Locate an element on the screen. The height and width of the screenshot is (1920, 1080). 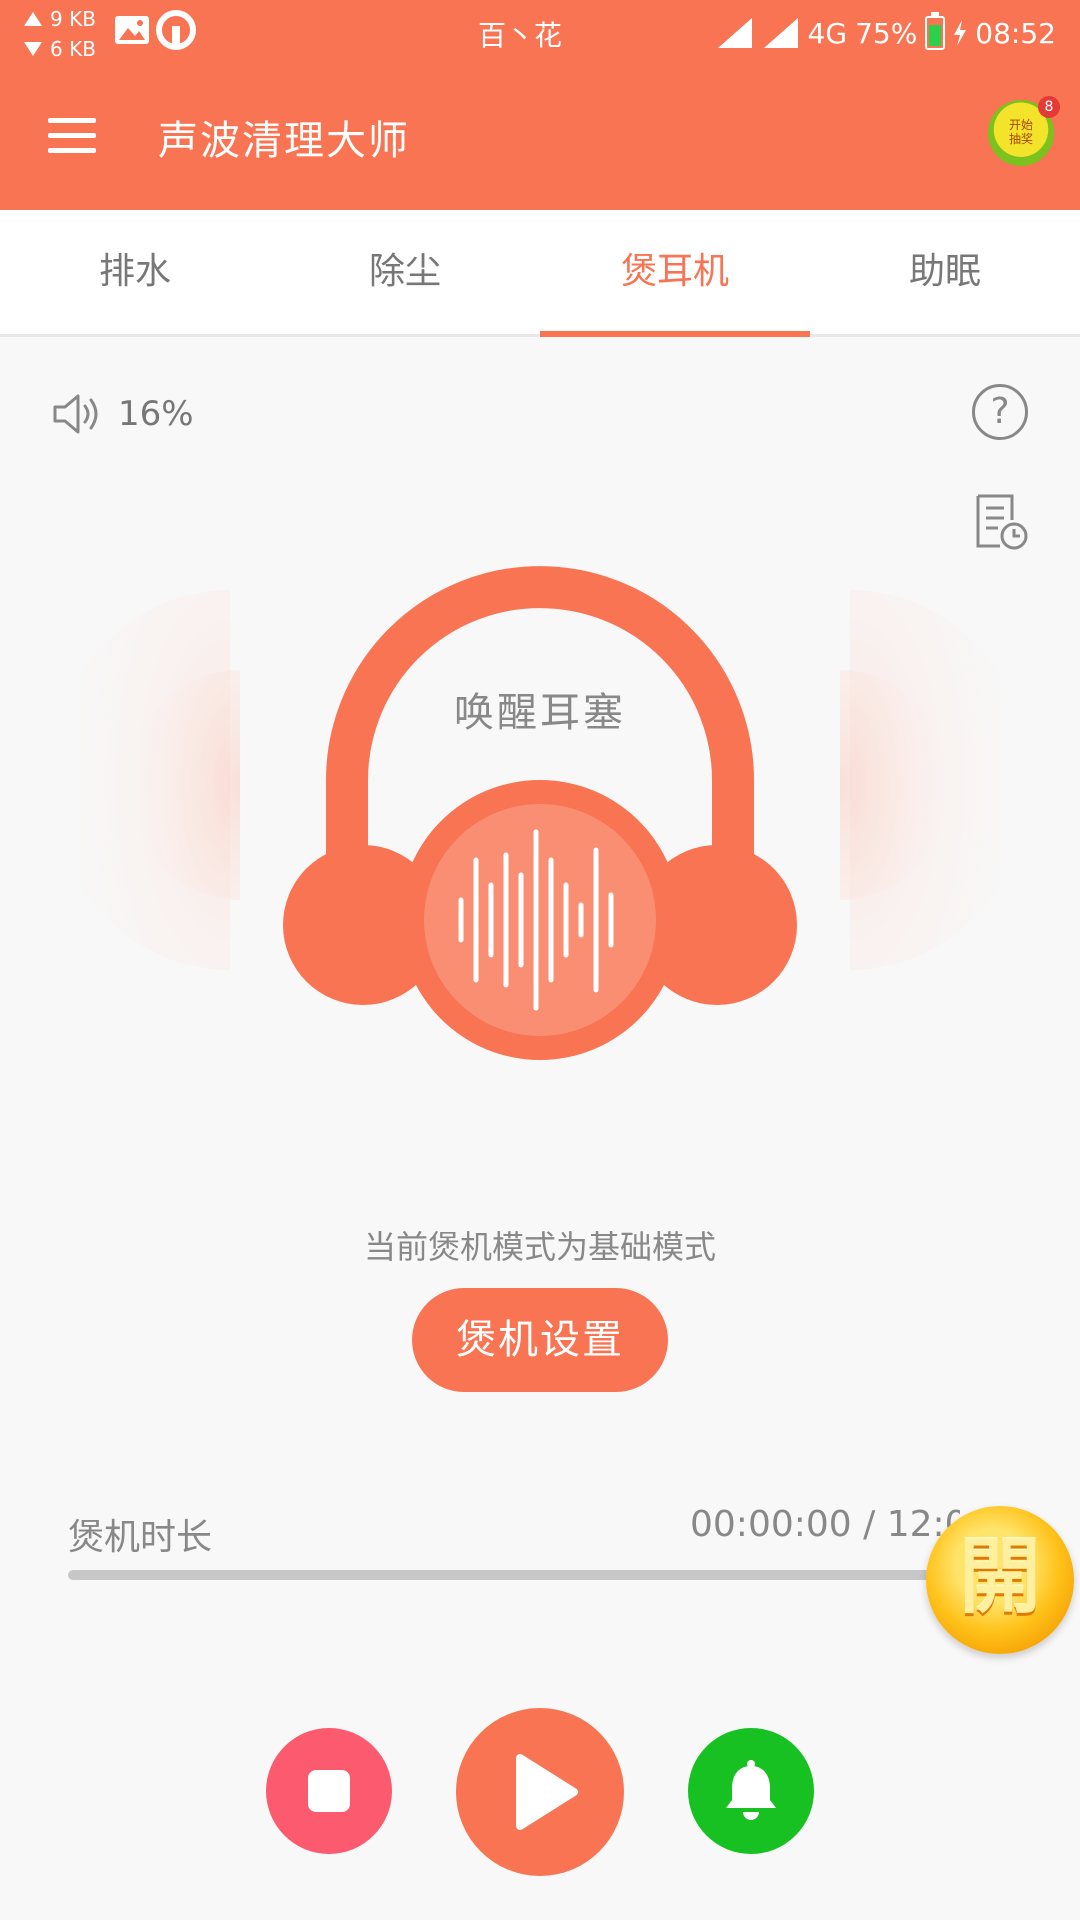
net-down-label: 6 KB is located at coordinates (73, 49).